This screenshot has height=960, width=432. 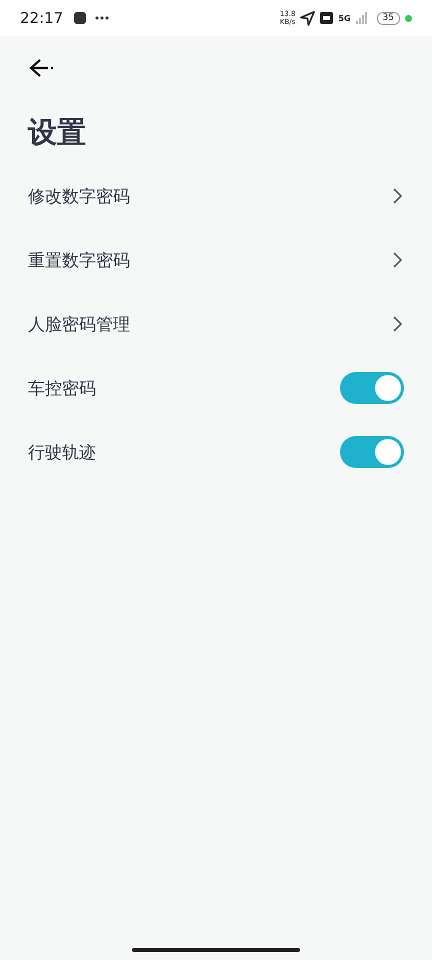 I want to click on setting-label: 人脸密码管理, so click(x=79, y=325).